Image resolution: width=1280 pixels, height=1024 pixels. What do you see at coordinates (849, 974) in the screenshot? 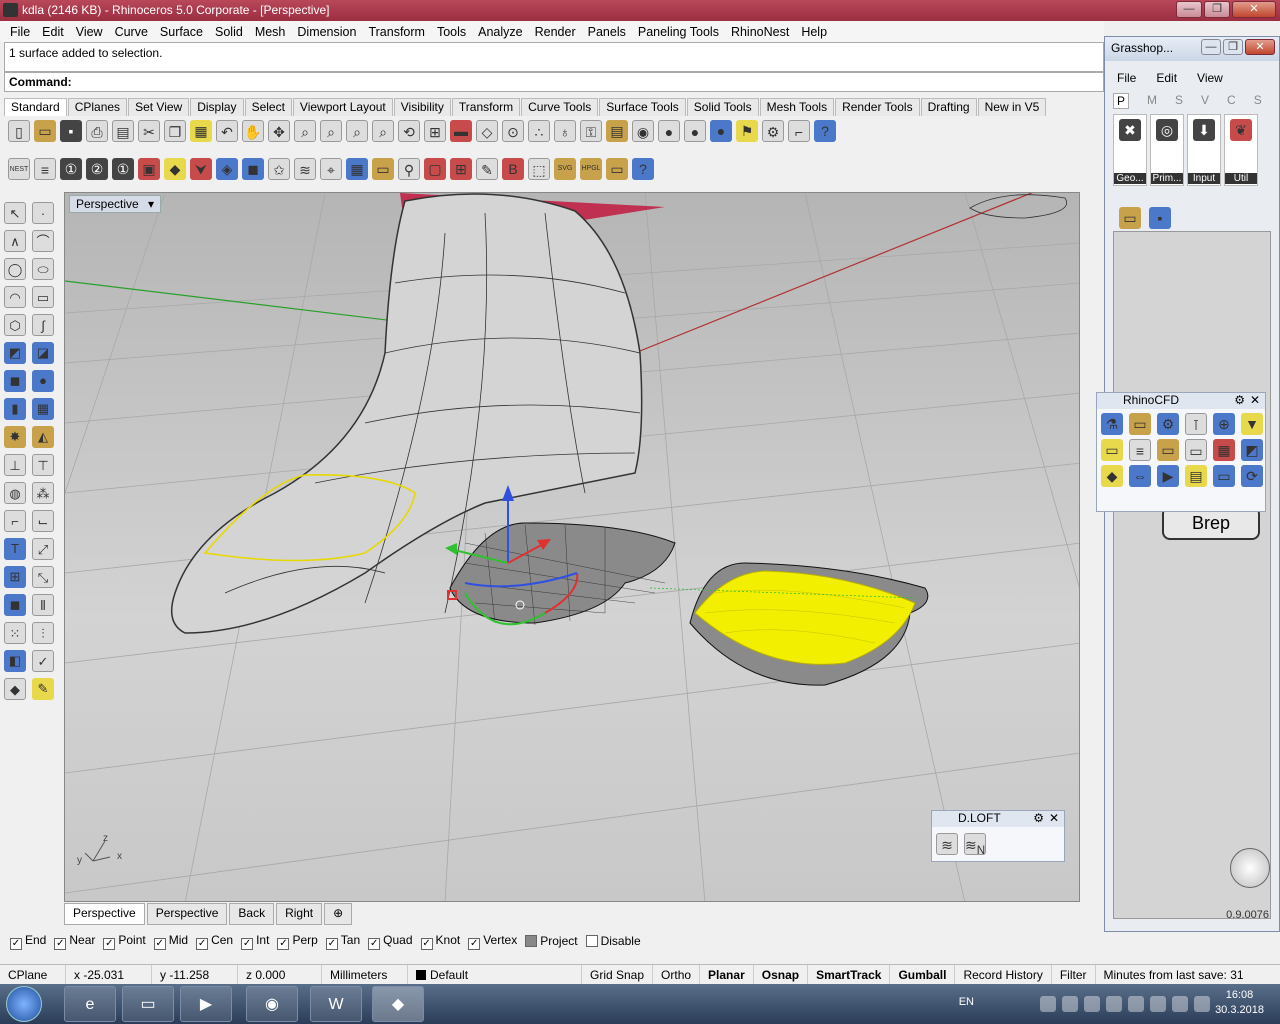
I see `status-smarttrack: SmartTrack` at bounding box center [849, 974].